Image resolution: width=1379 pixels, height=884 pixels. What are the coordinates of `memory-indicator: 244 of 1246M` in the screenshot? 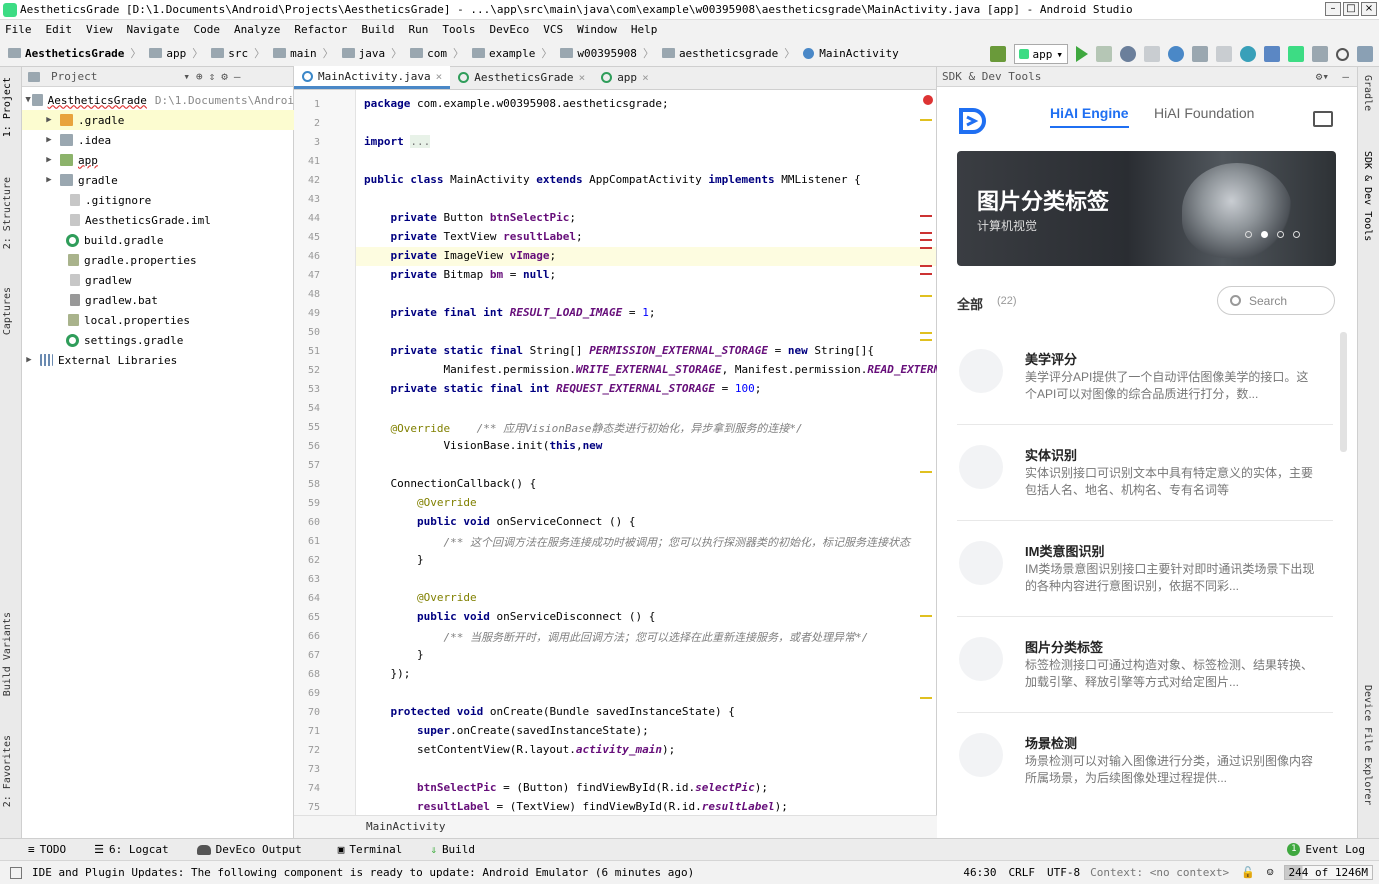 It's located at (1328, 872).